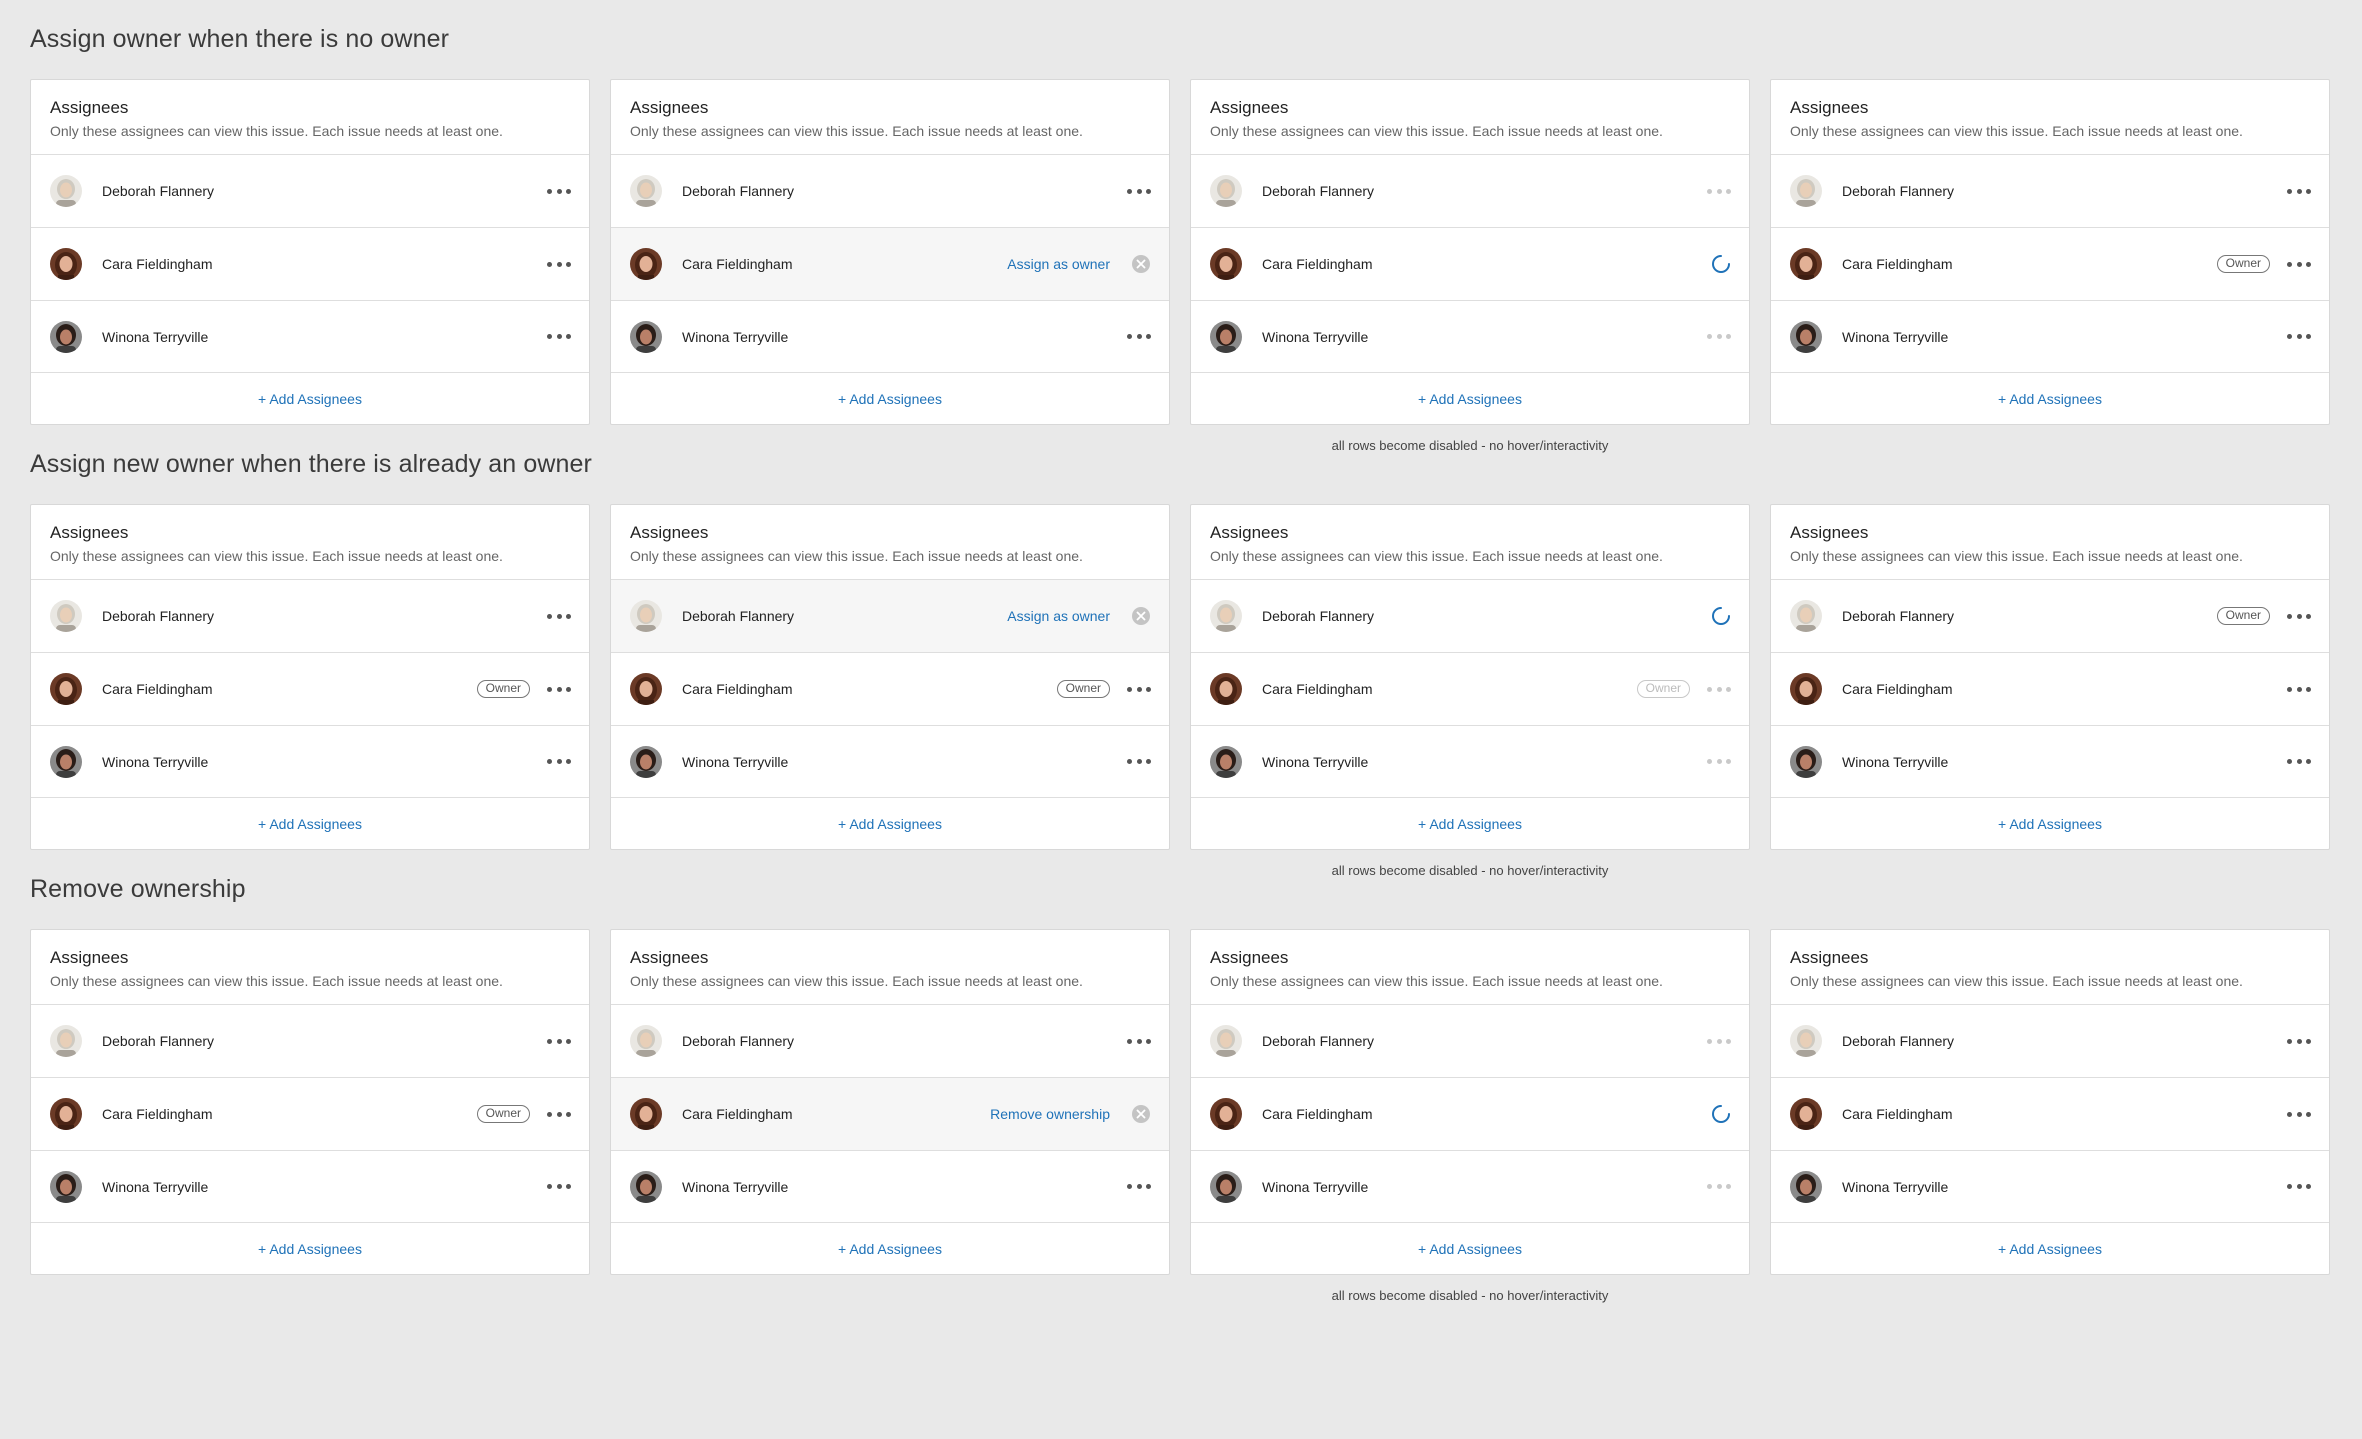 This screenshot has height=1439, width=2362. Describe the element at coordinates (1050, 1114) in the screenshot. I see `remove-ownership-link: Remove ownership` at that location.